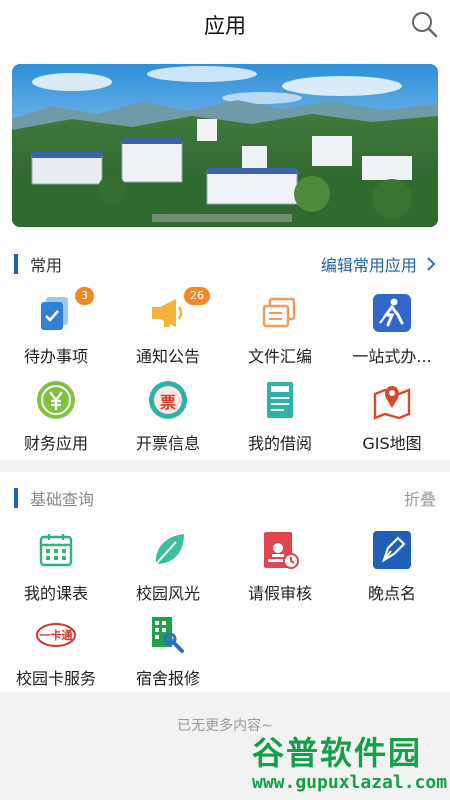 Image resolution: width=450 pixels, height=800 pixels. I want to click on app-label: 晚点名, so click(391, 593).